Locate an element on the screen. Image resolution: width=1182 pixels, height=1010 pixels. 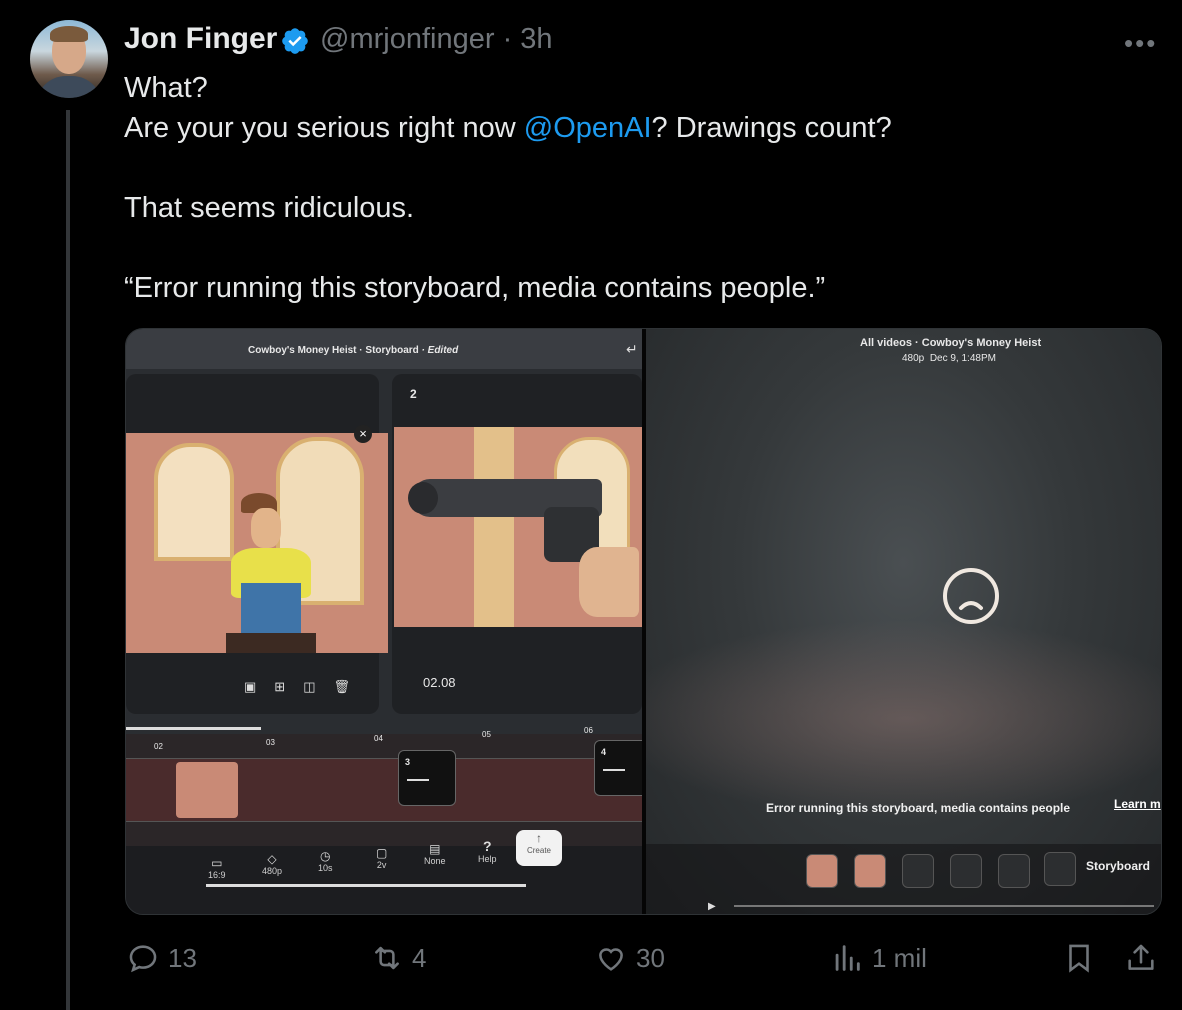
author-handle: @mrjonfinger is located at coordinates (407, 39).